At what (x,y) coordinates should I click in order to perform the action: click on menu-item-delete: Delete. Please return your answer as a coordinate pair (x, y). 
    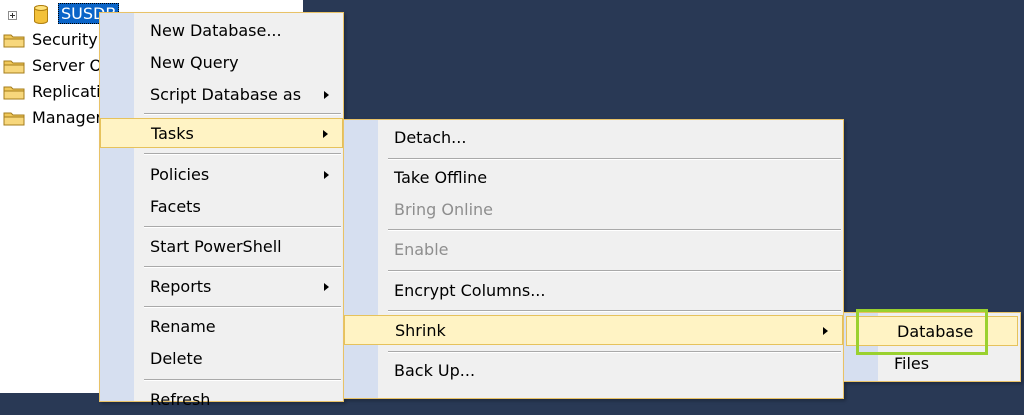
    Looking at the image, I should click on (221, 359).